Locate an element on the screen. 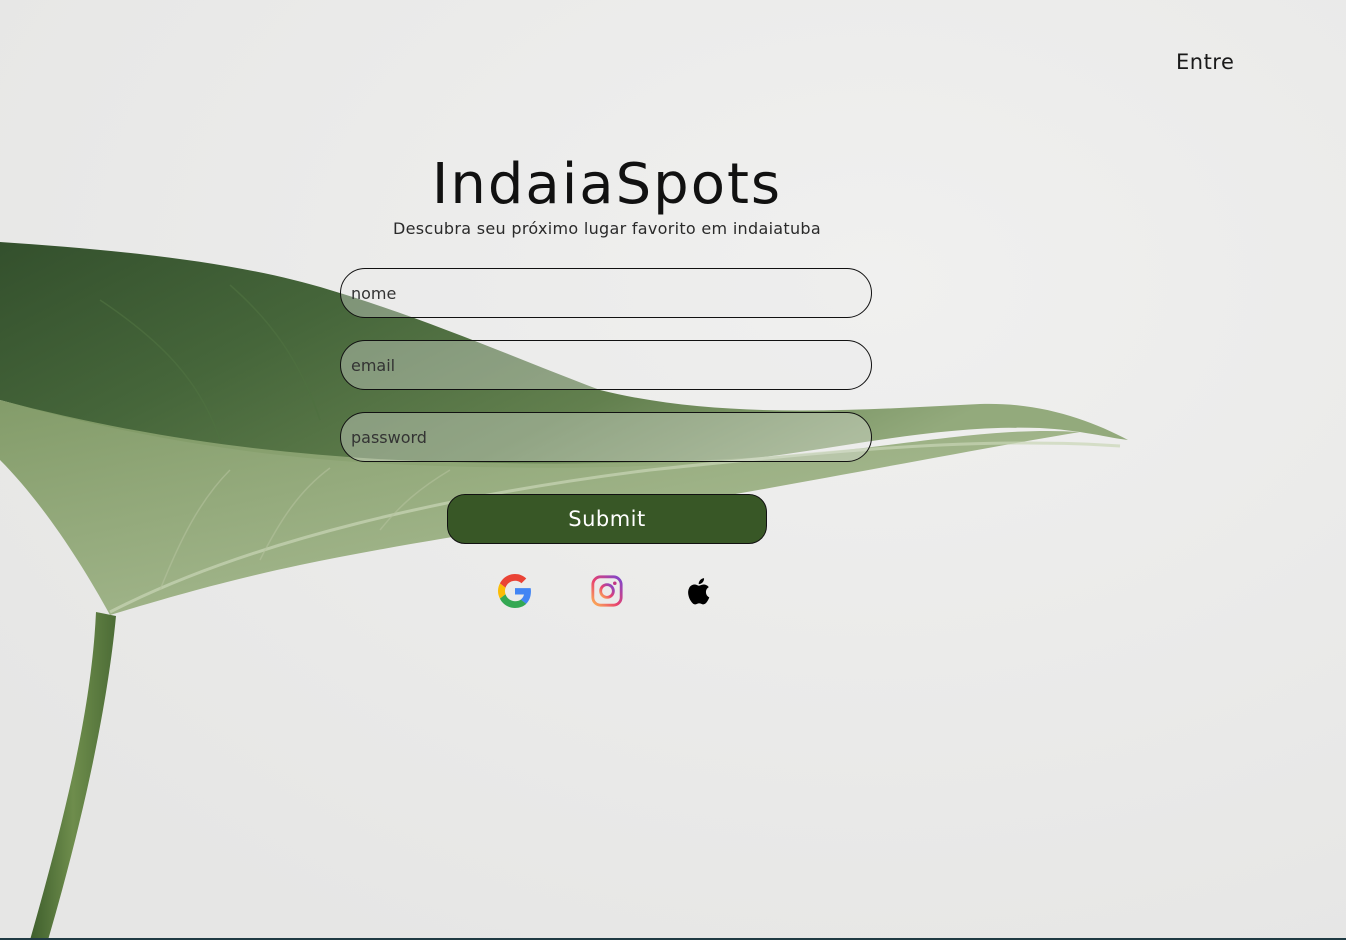 This screenshot has height=940, width=1346. instagram-icon is located at coordinates (607, 591).